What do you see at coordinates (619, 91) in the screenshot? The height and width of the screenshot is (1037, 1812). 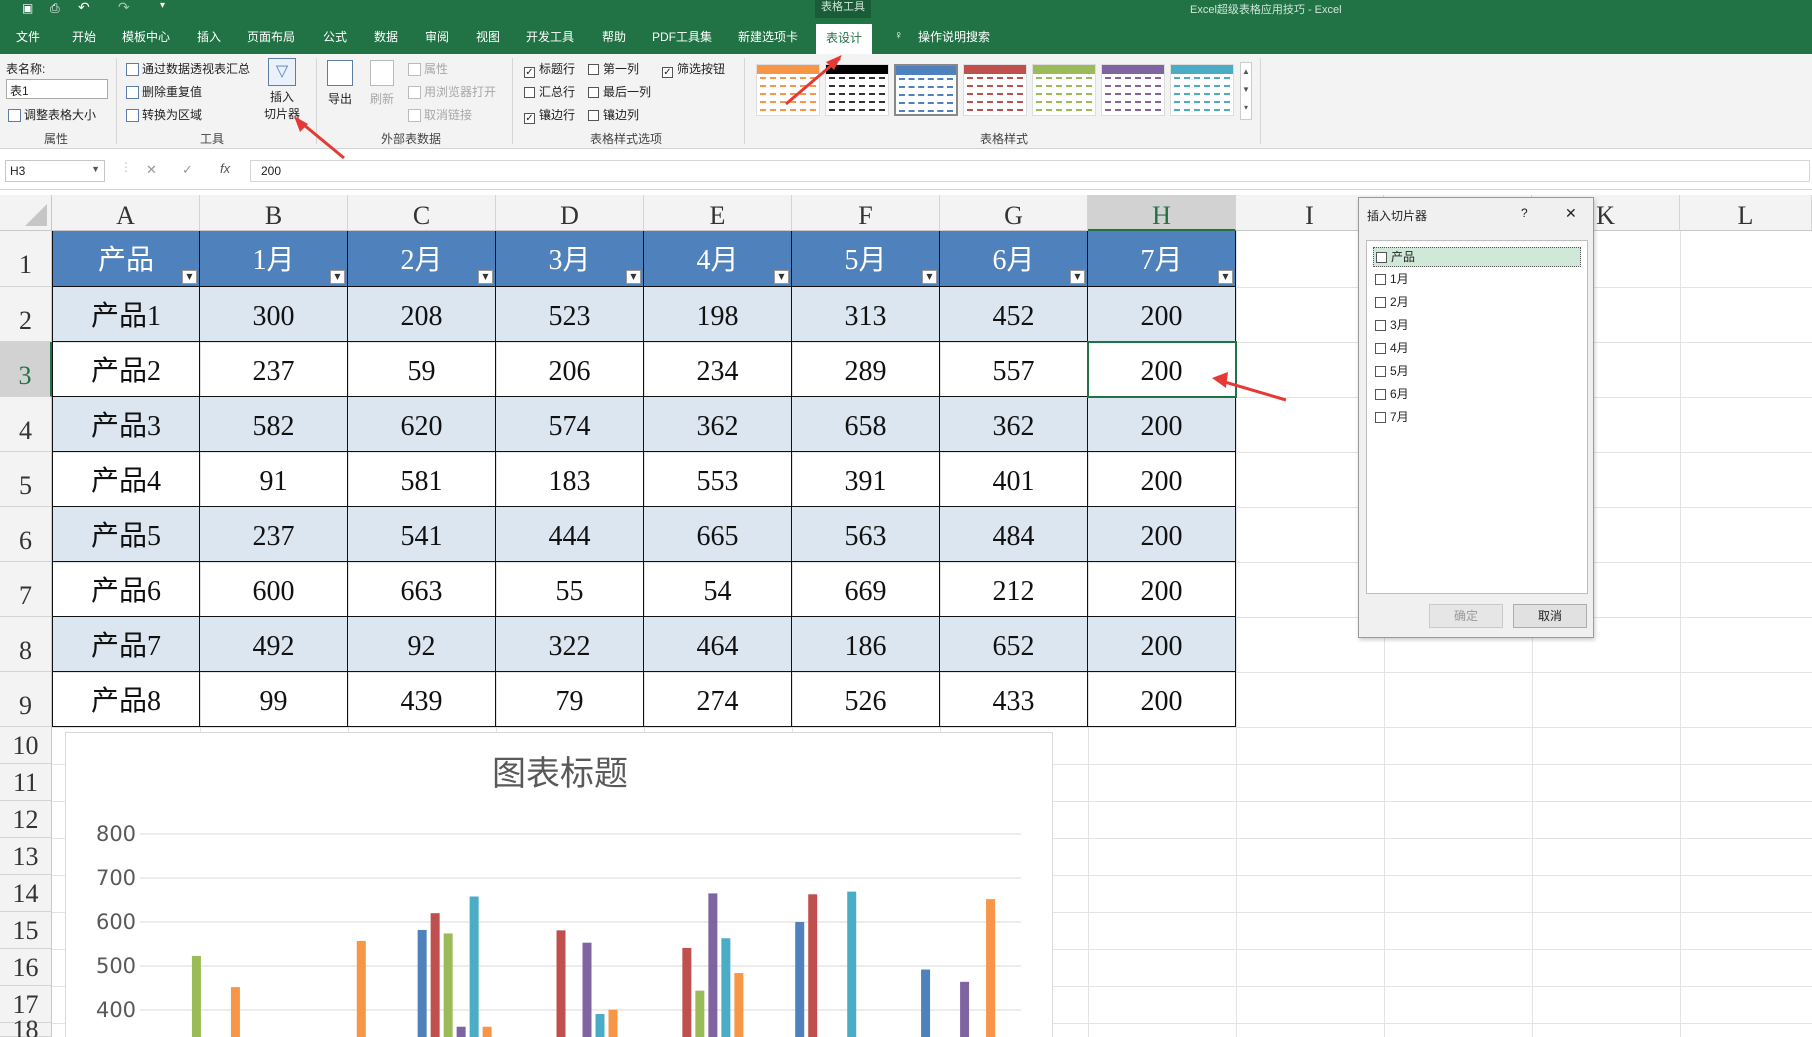 I see `last-column-checkbox: 最后一列` at bounding box center [619, 91].